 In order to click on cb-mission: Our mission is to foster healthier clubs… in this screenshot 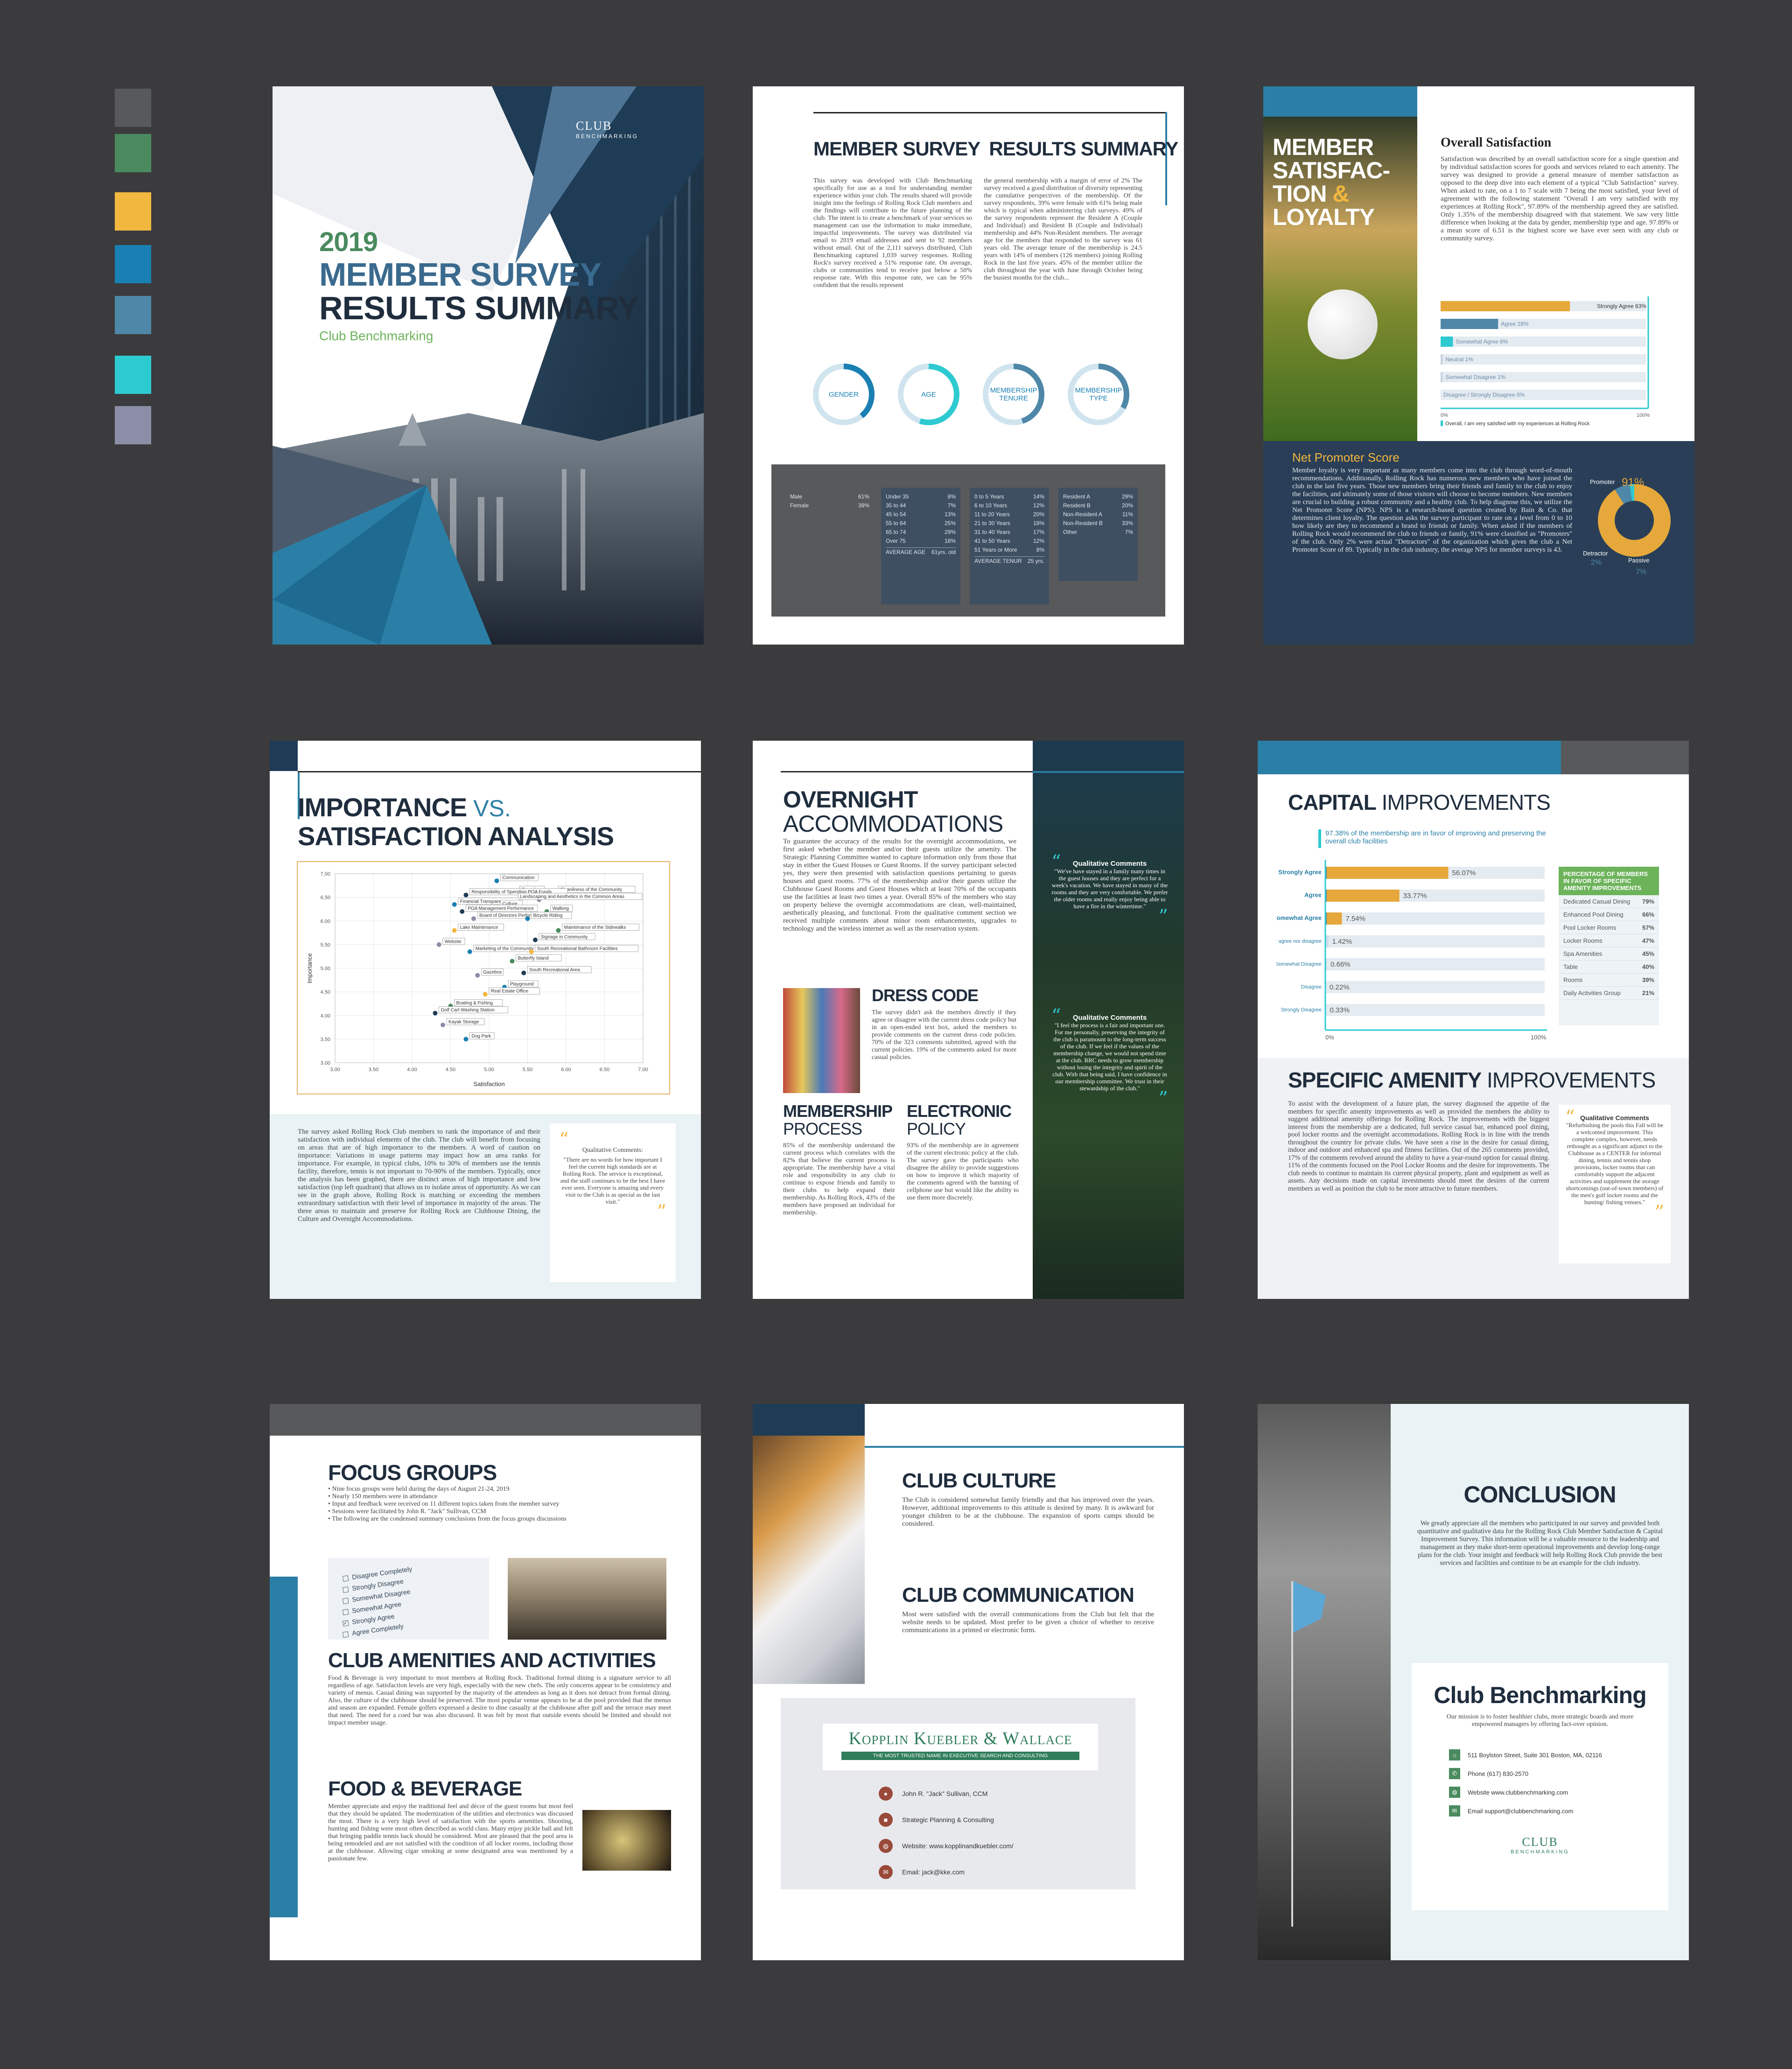, I will do `click(1540, 1721)`.